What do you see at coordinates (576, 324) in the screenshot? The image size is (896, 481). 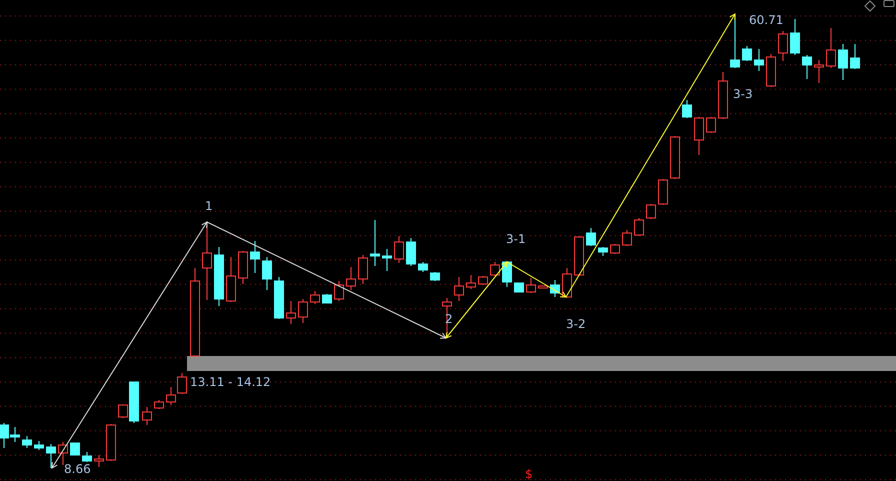 I see `wave-label: 3-2` at bounding box center [576, 324].